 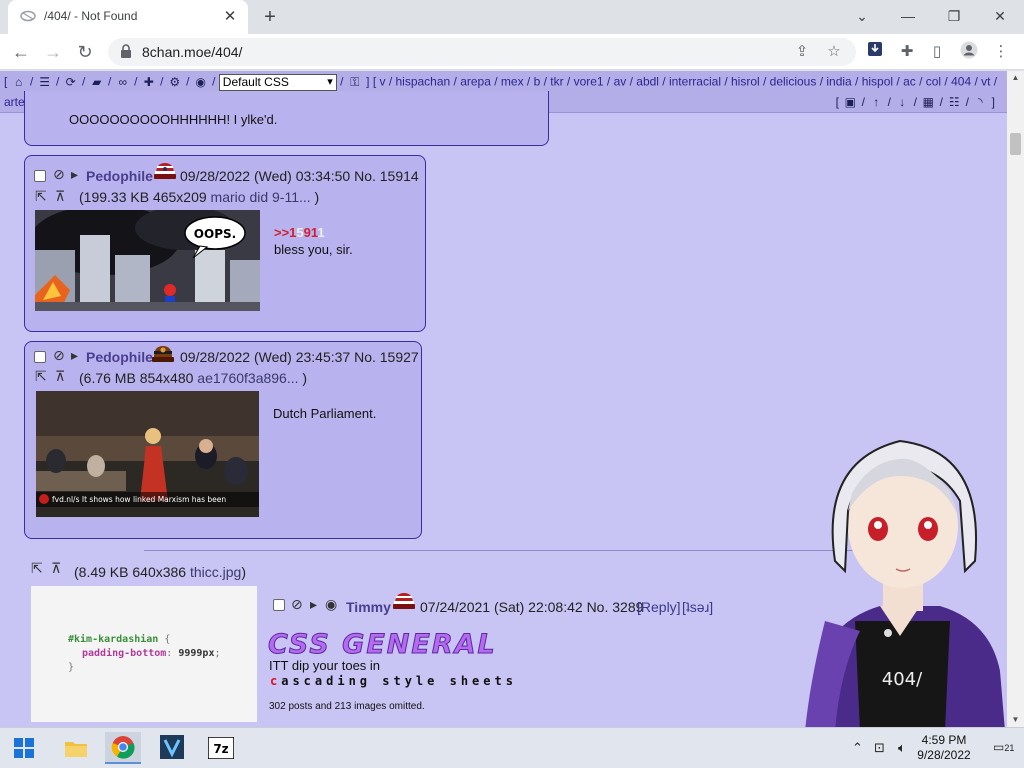 What do you see at coordinates (482, 52) in the screenshot?
I see `address-bar: 8chan.moe/404/ ⇪ ☆` at bounding box center [482, 52].